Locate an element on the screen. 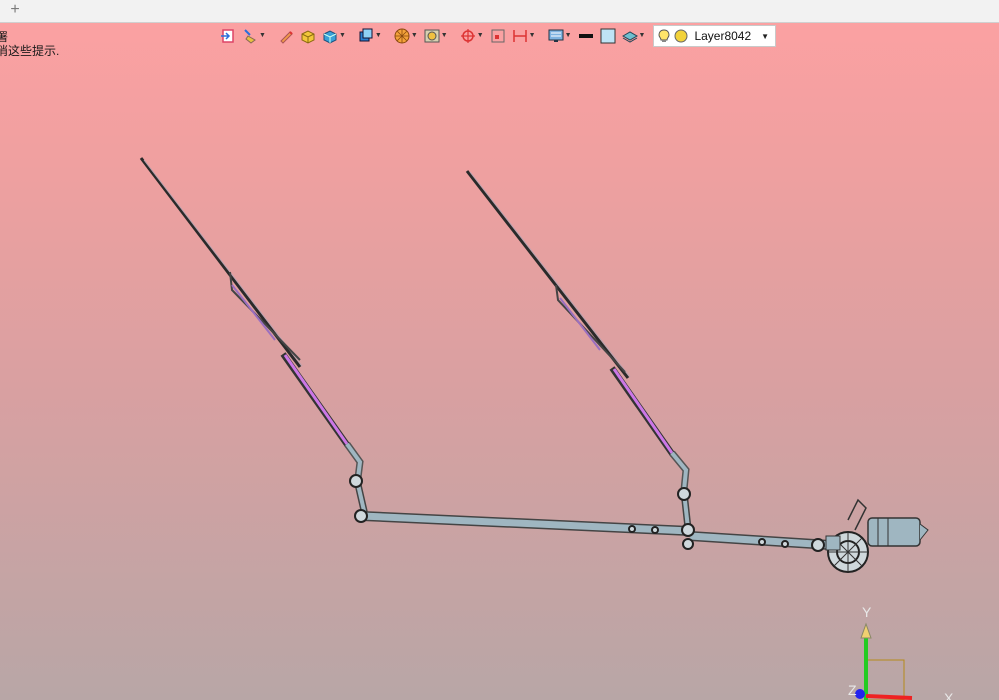 This screenshot has height=700, width=999. axis-y-label: Y is located at coordinates (867, 612).